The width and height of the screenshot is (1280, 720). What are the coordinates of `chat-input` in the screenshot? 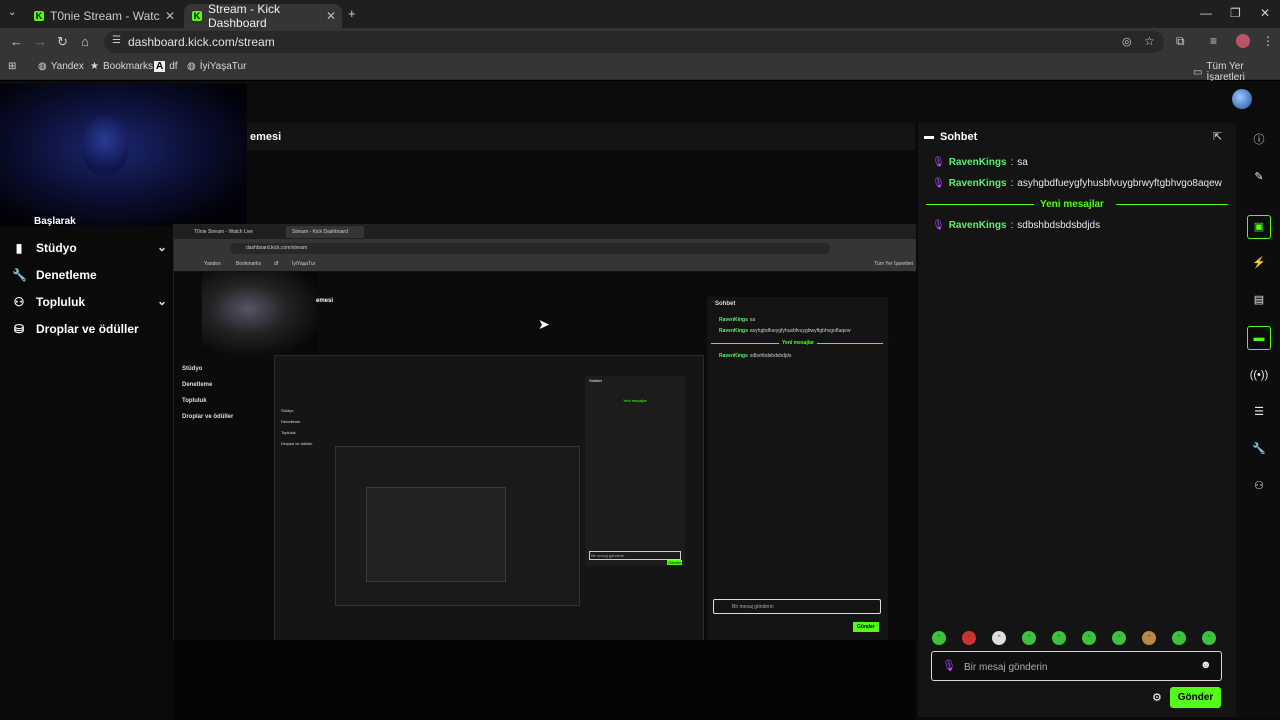 It's located at (1079, 667).